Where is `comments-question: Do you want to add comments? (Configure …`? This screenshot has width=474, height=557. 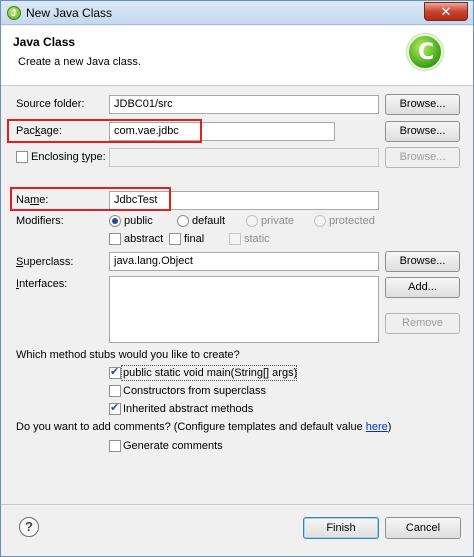
comments-question: Do you want to add comments? (Configure … is located at coordinates (204, 427).